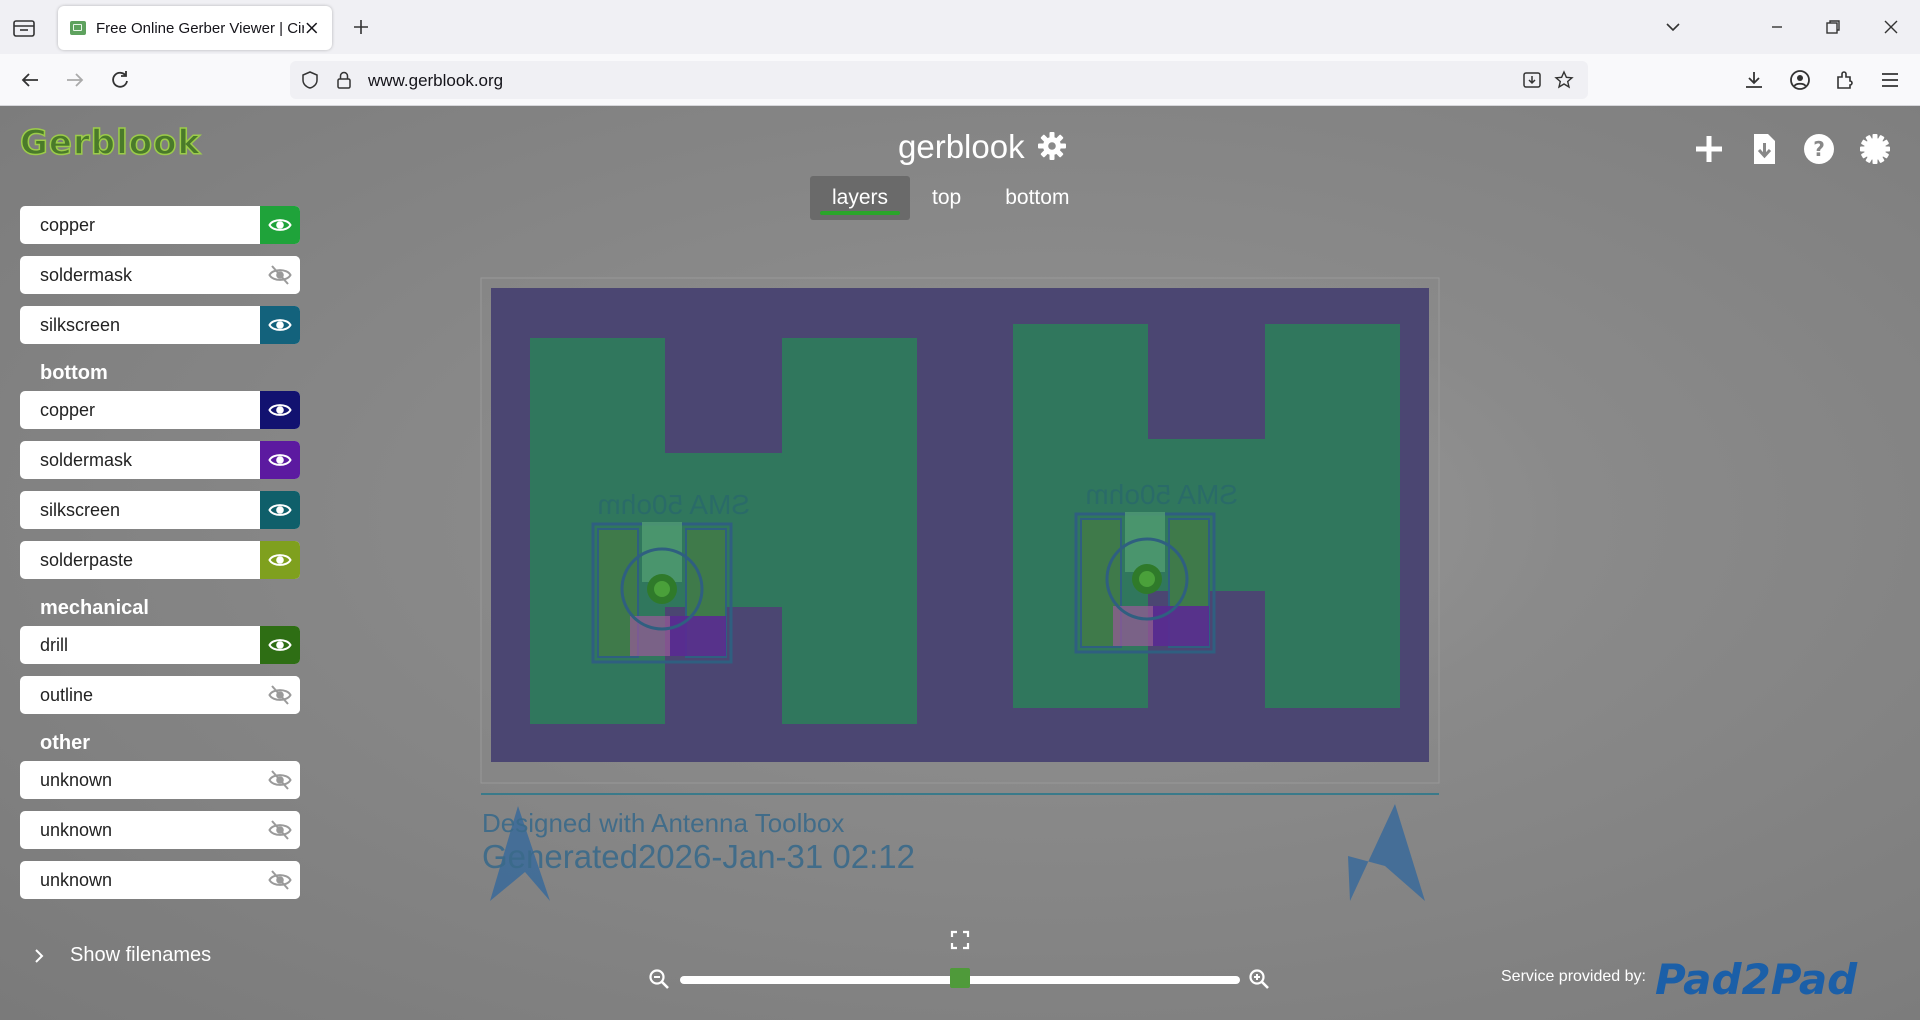 The width and height of the screenshot is (1920, 1020). I want to click on layer-row-solderpaste: solderpaste, so click(160, 560).